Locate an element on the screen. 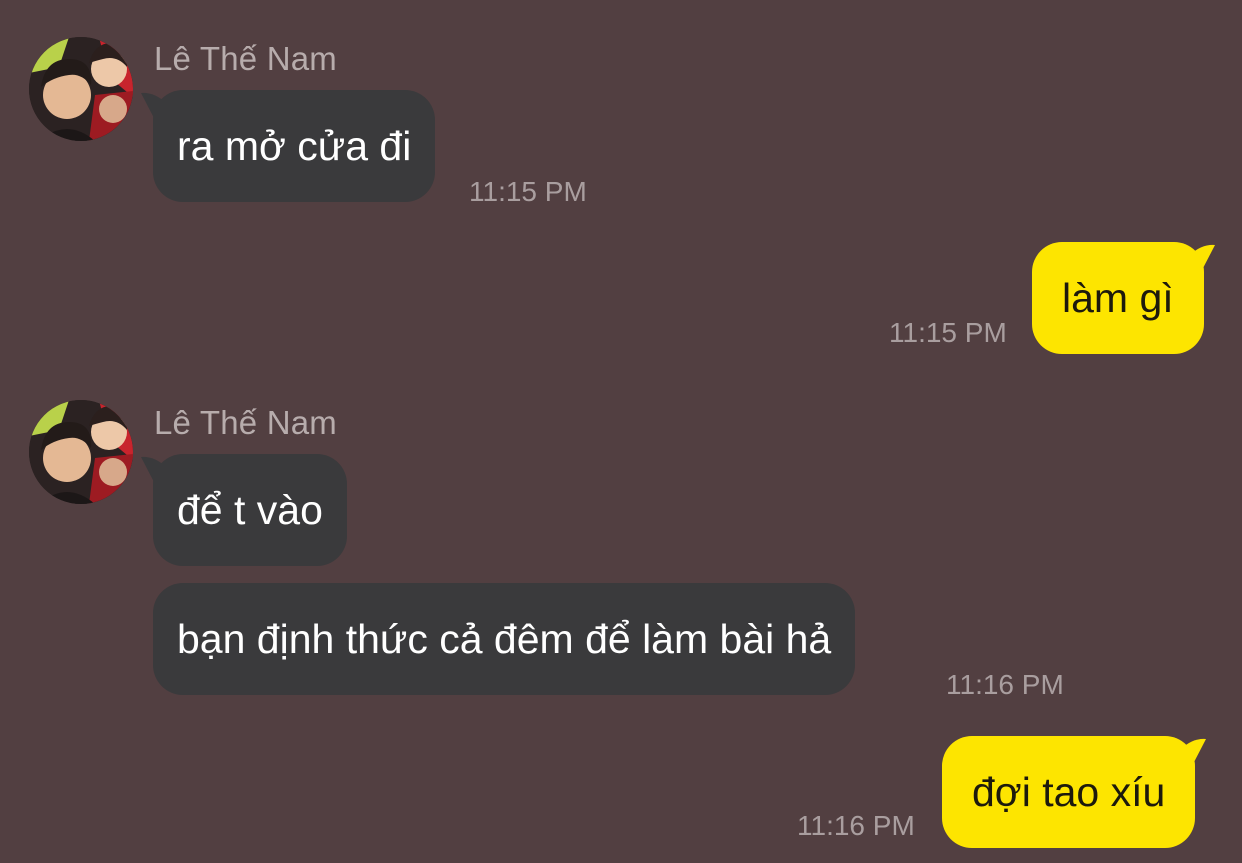  message-text: bạn định thức cả đêm để làm bài hả is located at coordinates (504, 638).